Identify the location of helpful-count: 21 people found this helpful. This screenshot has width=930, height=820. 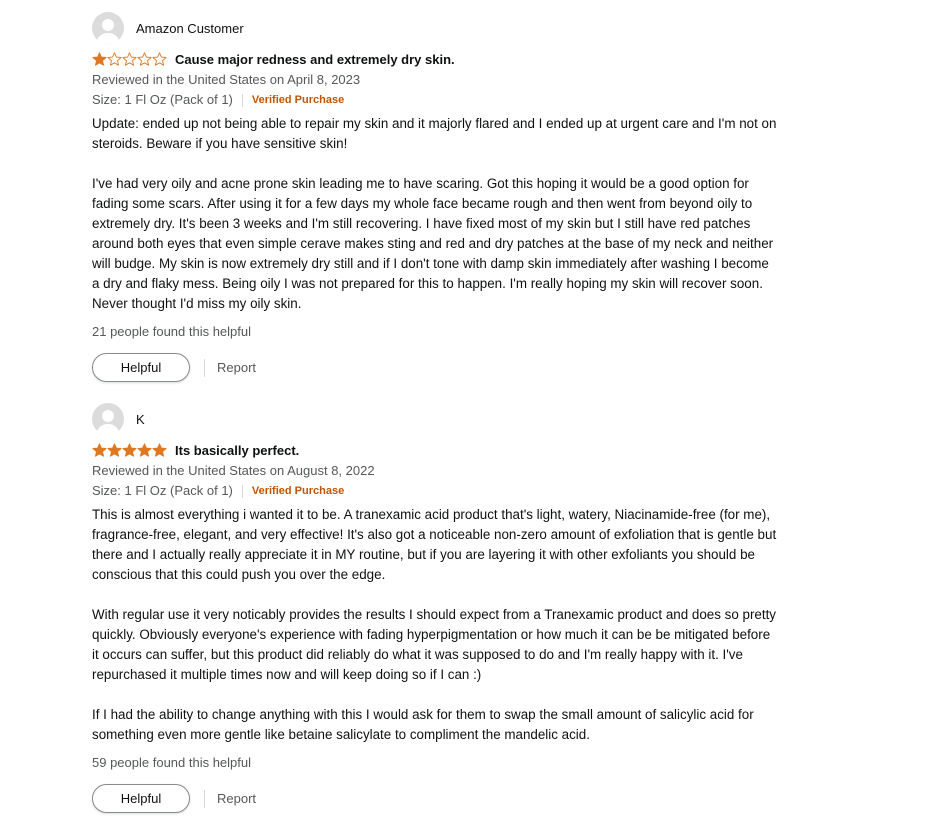
(172, 331).